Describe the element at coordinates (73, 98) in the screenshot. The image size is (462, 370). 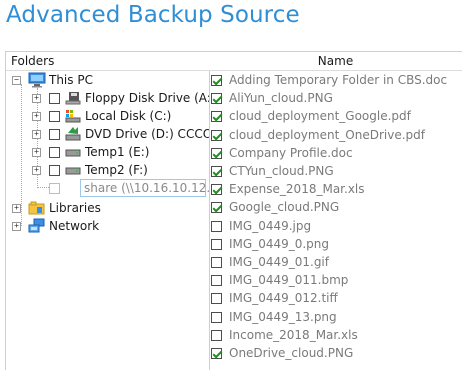
I see `floppy-icon` at that location.